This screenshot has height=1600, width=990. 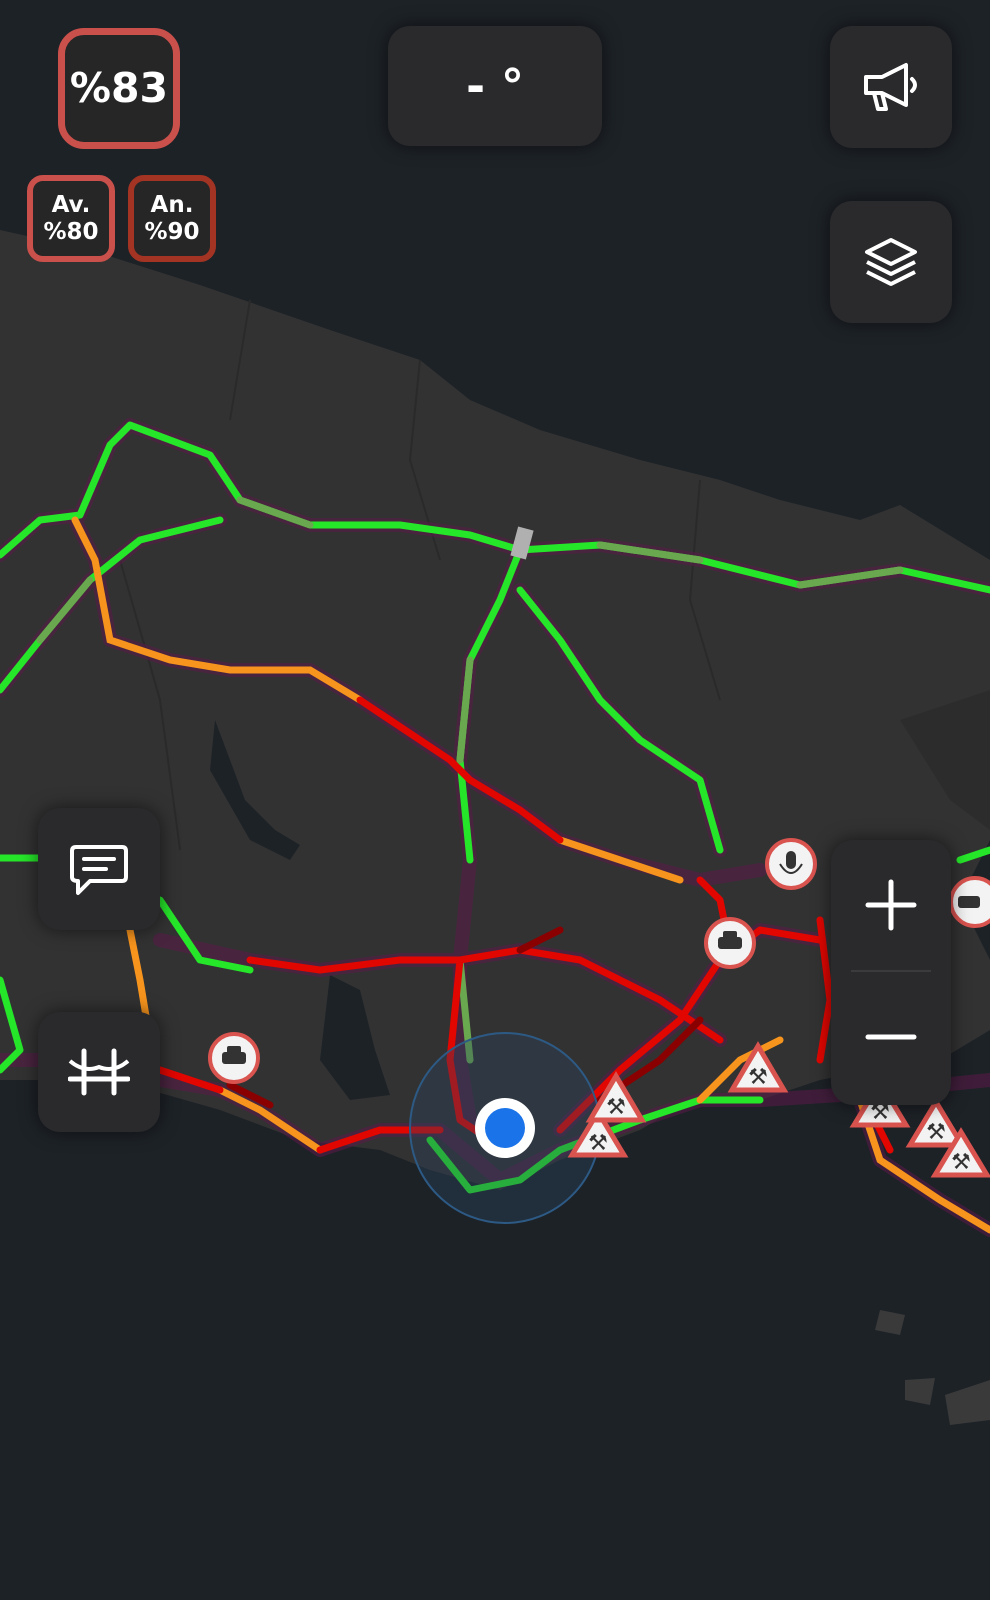 I want to click on zoom-in-button, so click(x=891, y=905).